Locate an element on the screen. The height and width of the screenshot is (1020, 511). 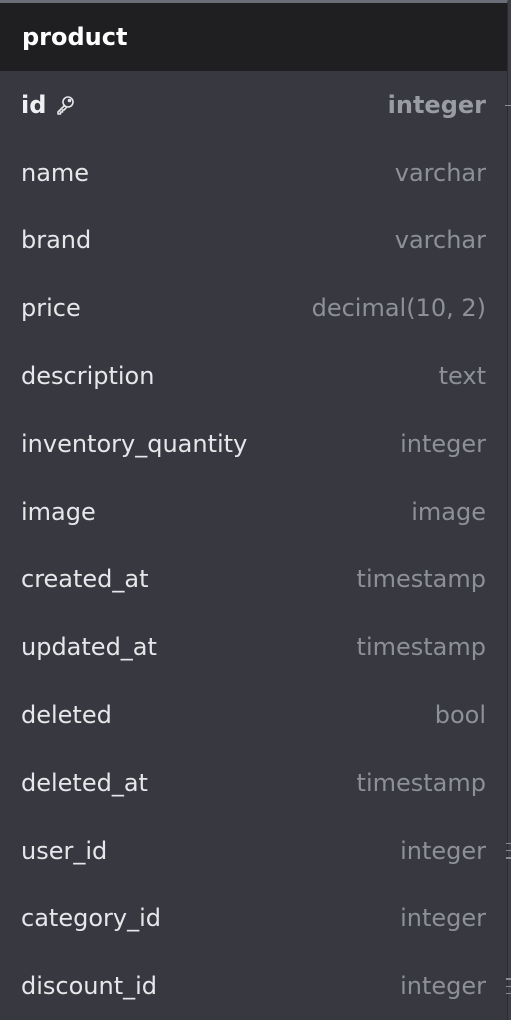
field-name: category_id is located at coordinates (91, 918).